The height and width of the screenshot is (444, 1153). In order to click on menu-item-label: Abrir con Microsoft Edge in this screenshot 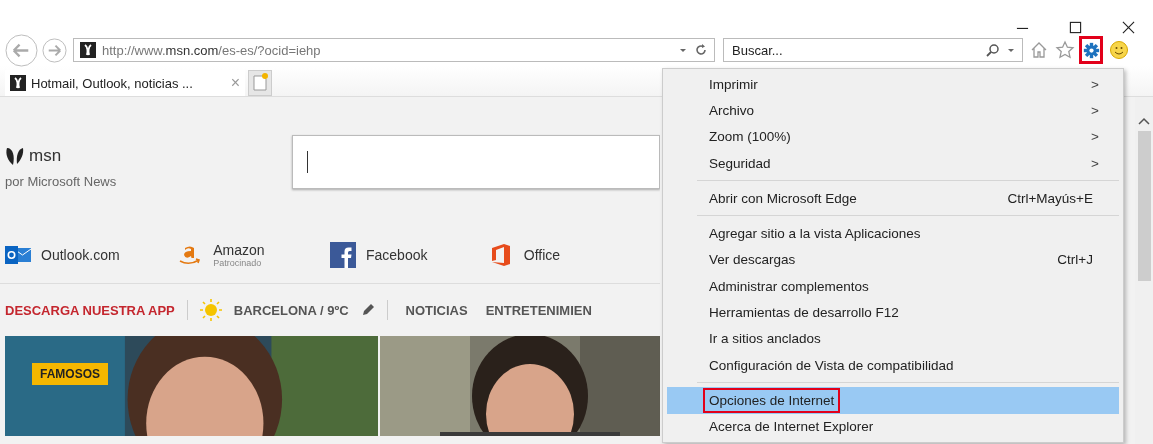, I will do `click(783, 198)`.